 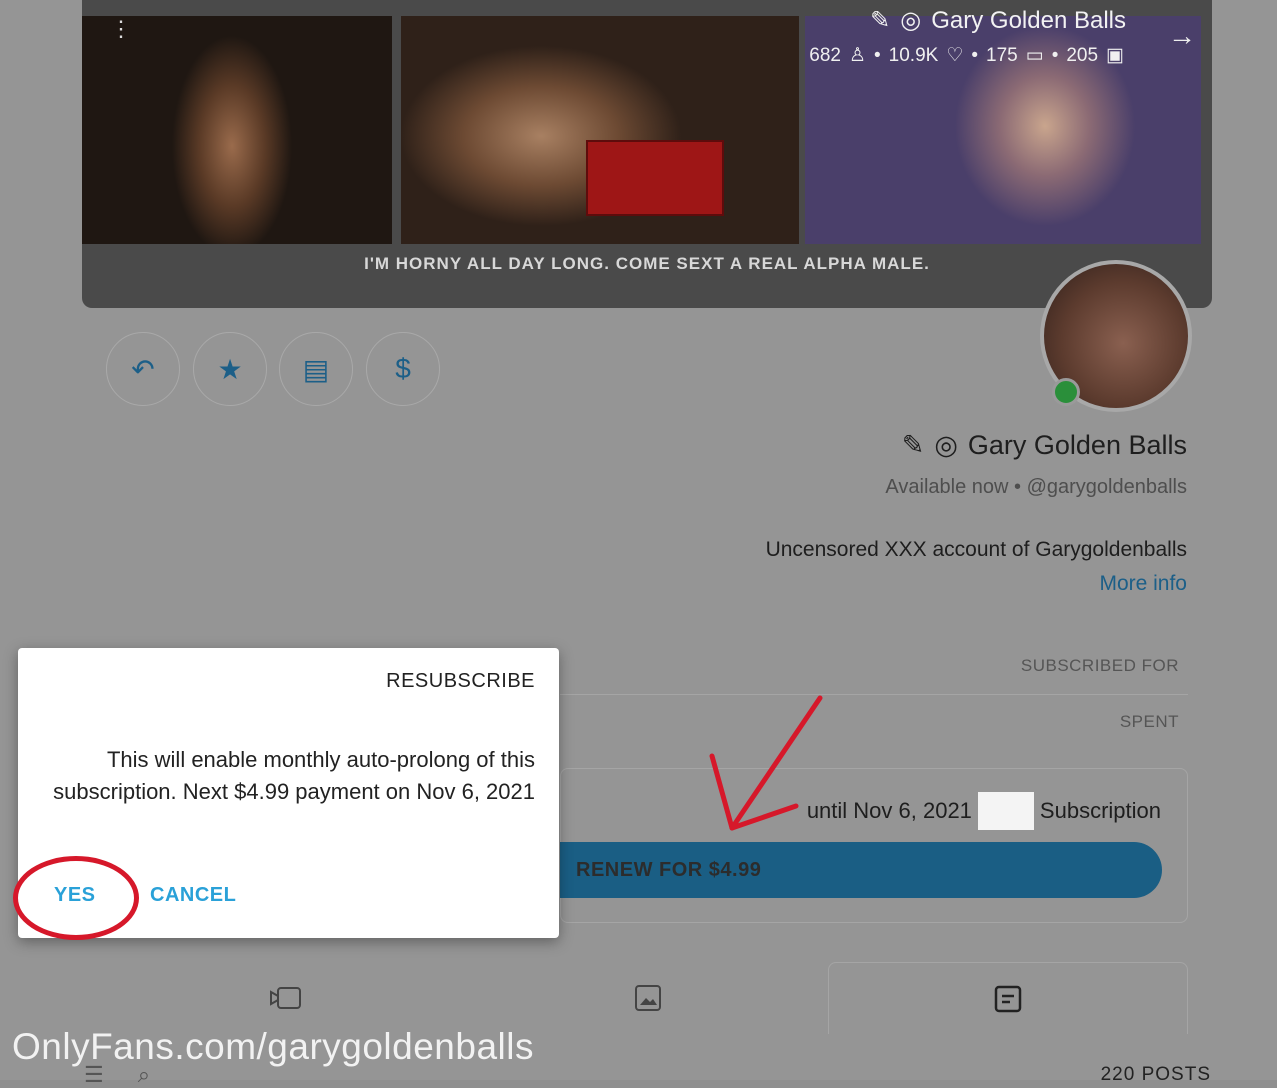 What do you see at coordinates (1002, 55) in the screenshot?
I see `videos-count: 175` at bounding box center [1002, 55].